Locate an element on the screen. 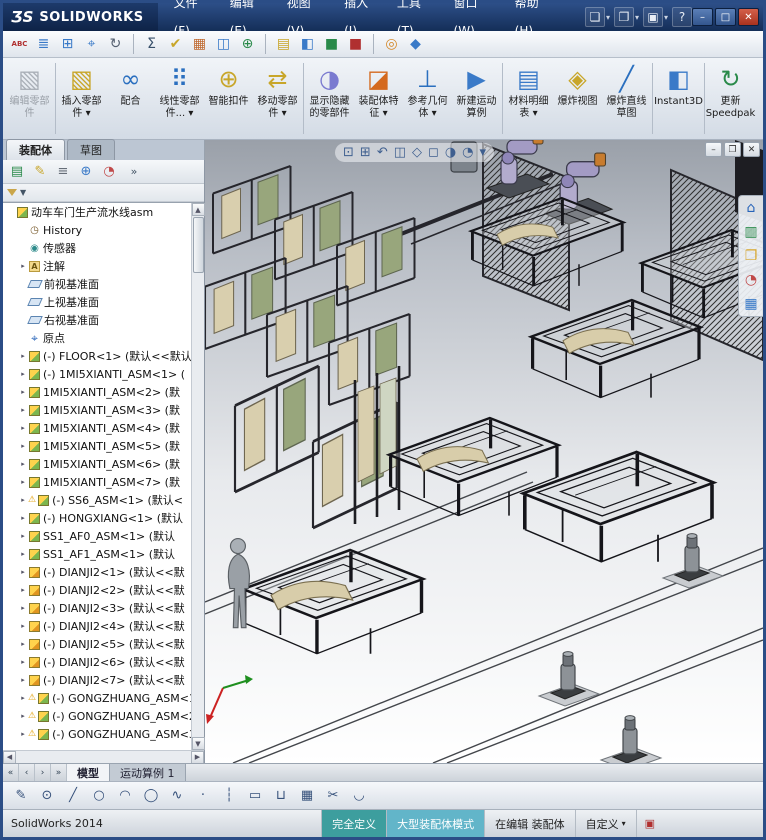 The width and height of the screenshot is (766, 840). tree-item: ▸ (-) DIANJI2<2> (默认<<默 is located at coordinates (97, 590).